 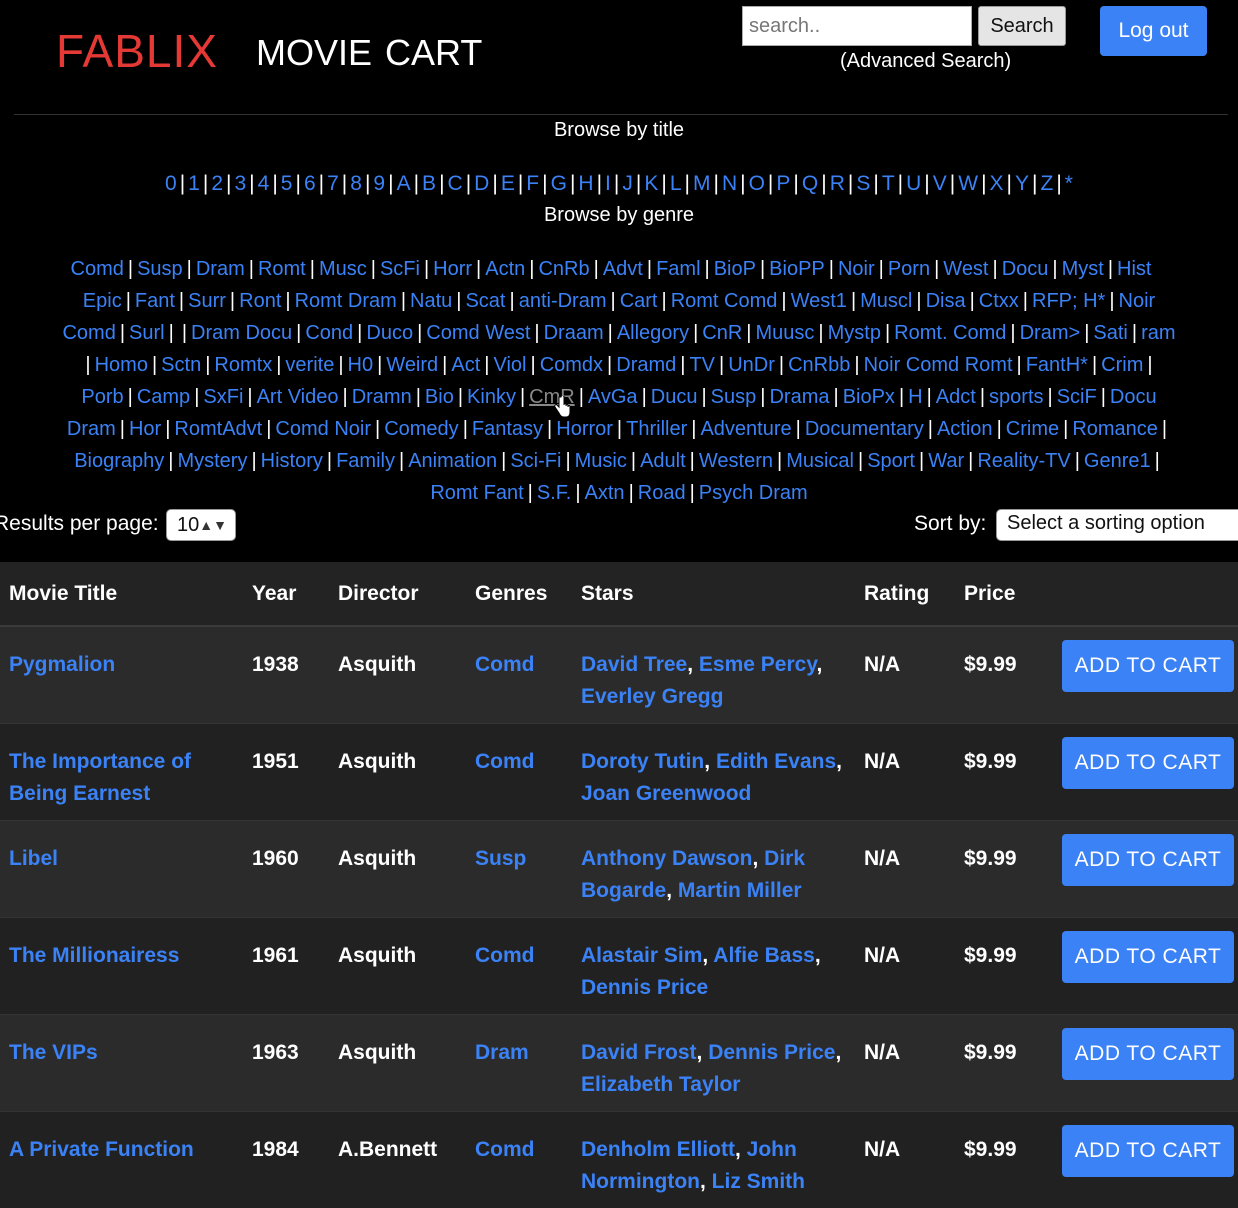 What do you see at coordinates (260, 301) in the screenshot?
I see `genre-link: Ront` at bounding box center [260, 301].